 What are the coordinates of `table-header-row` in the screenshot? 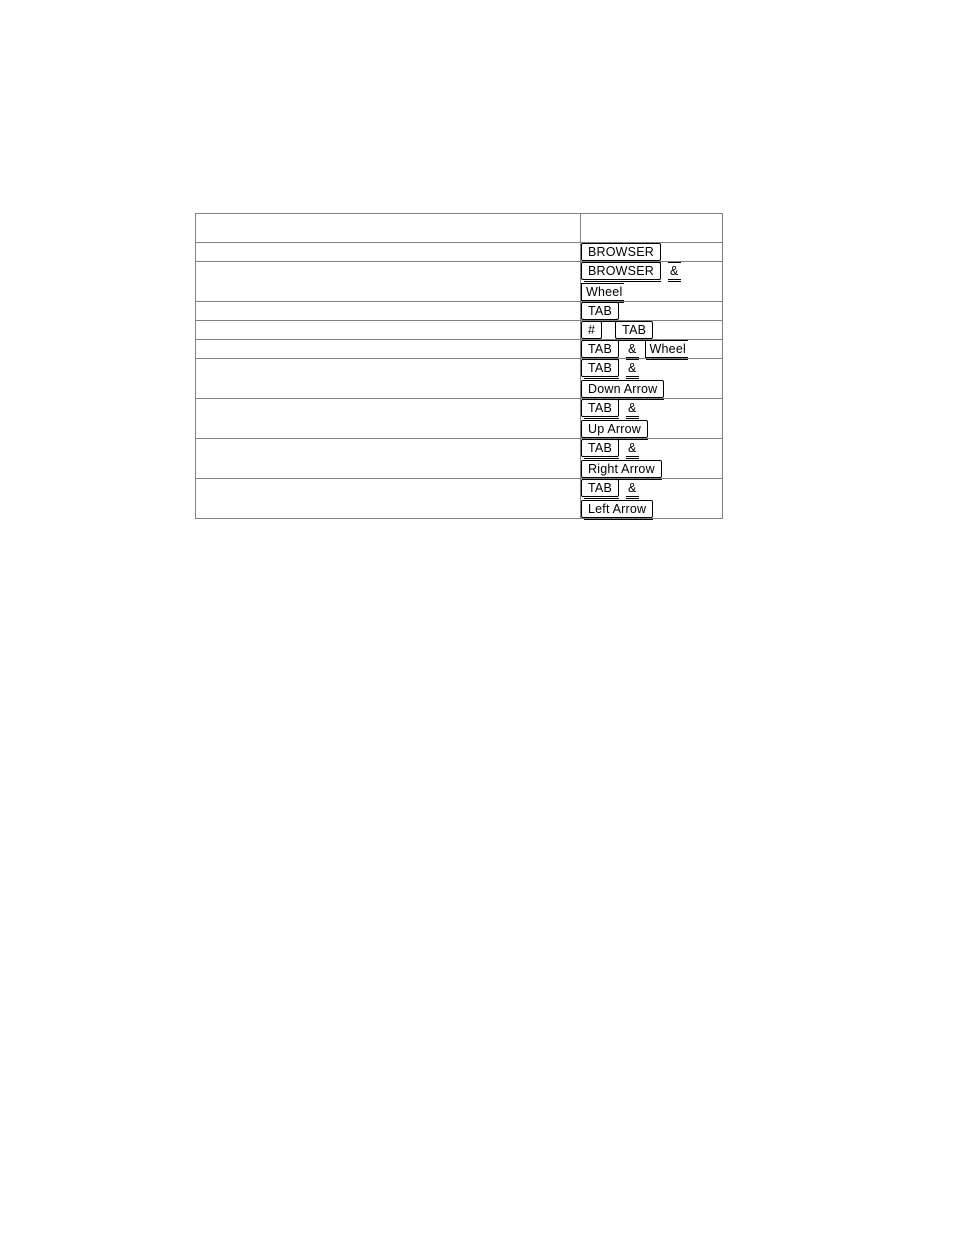 It's located at (459, 228).